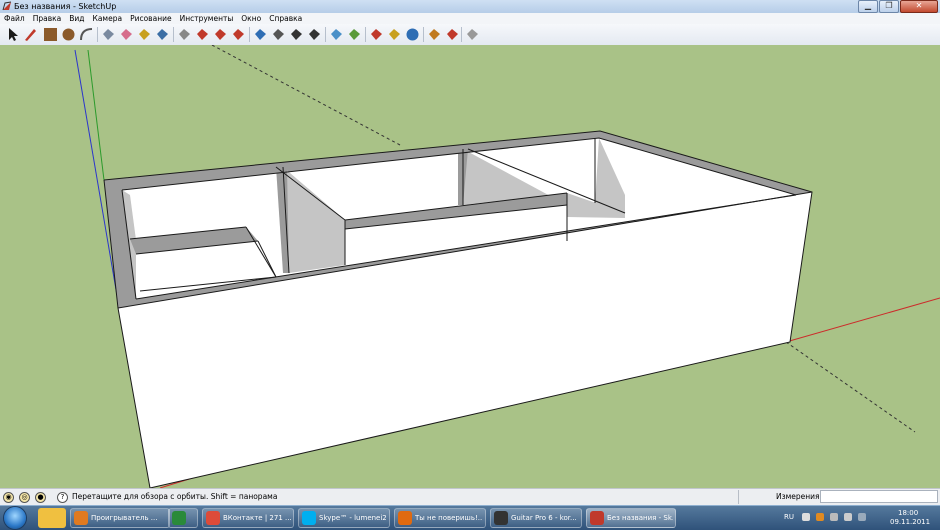  I want to click on user-icon: ●, so click(40, 497).